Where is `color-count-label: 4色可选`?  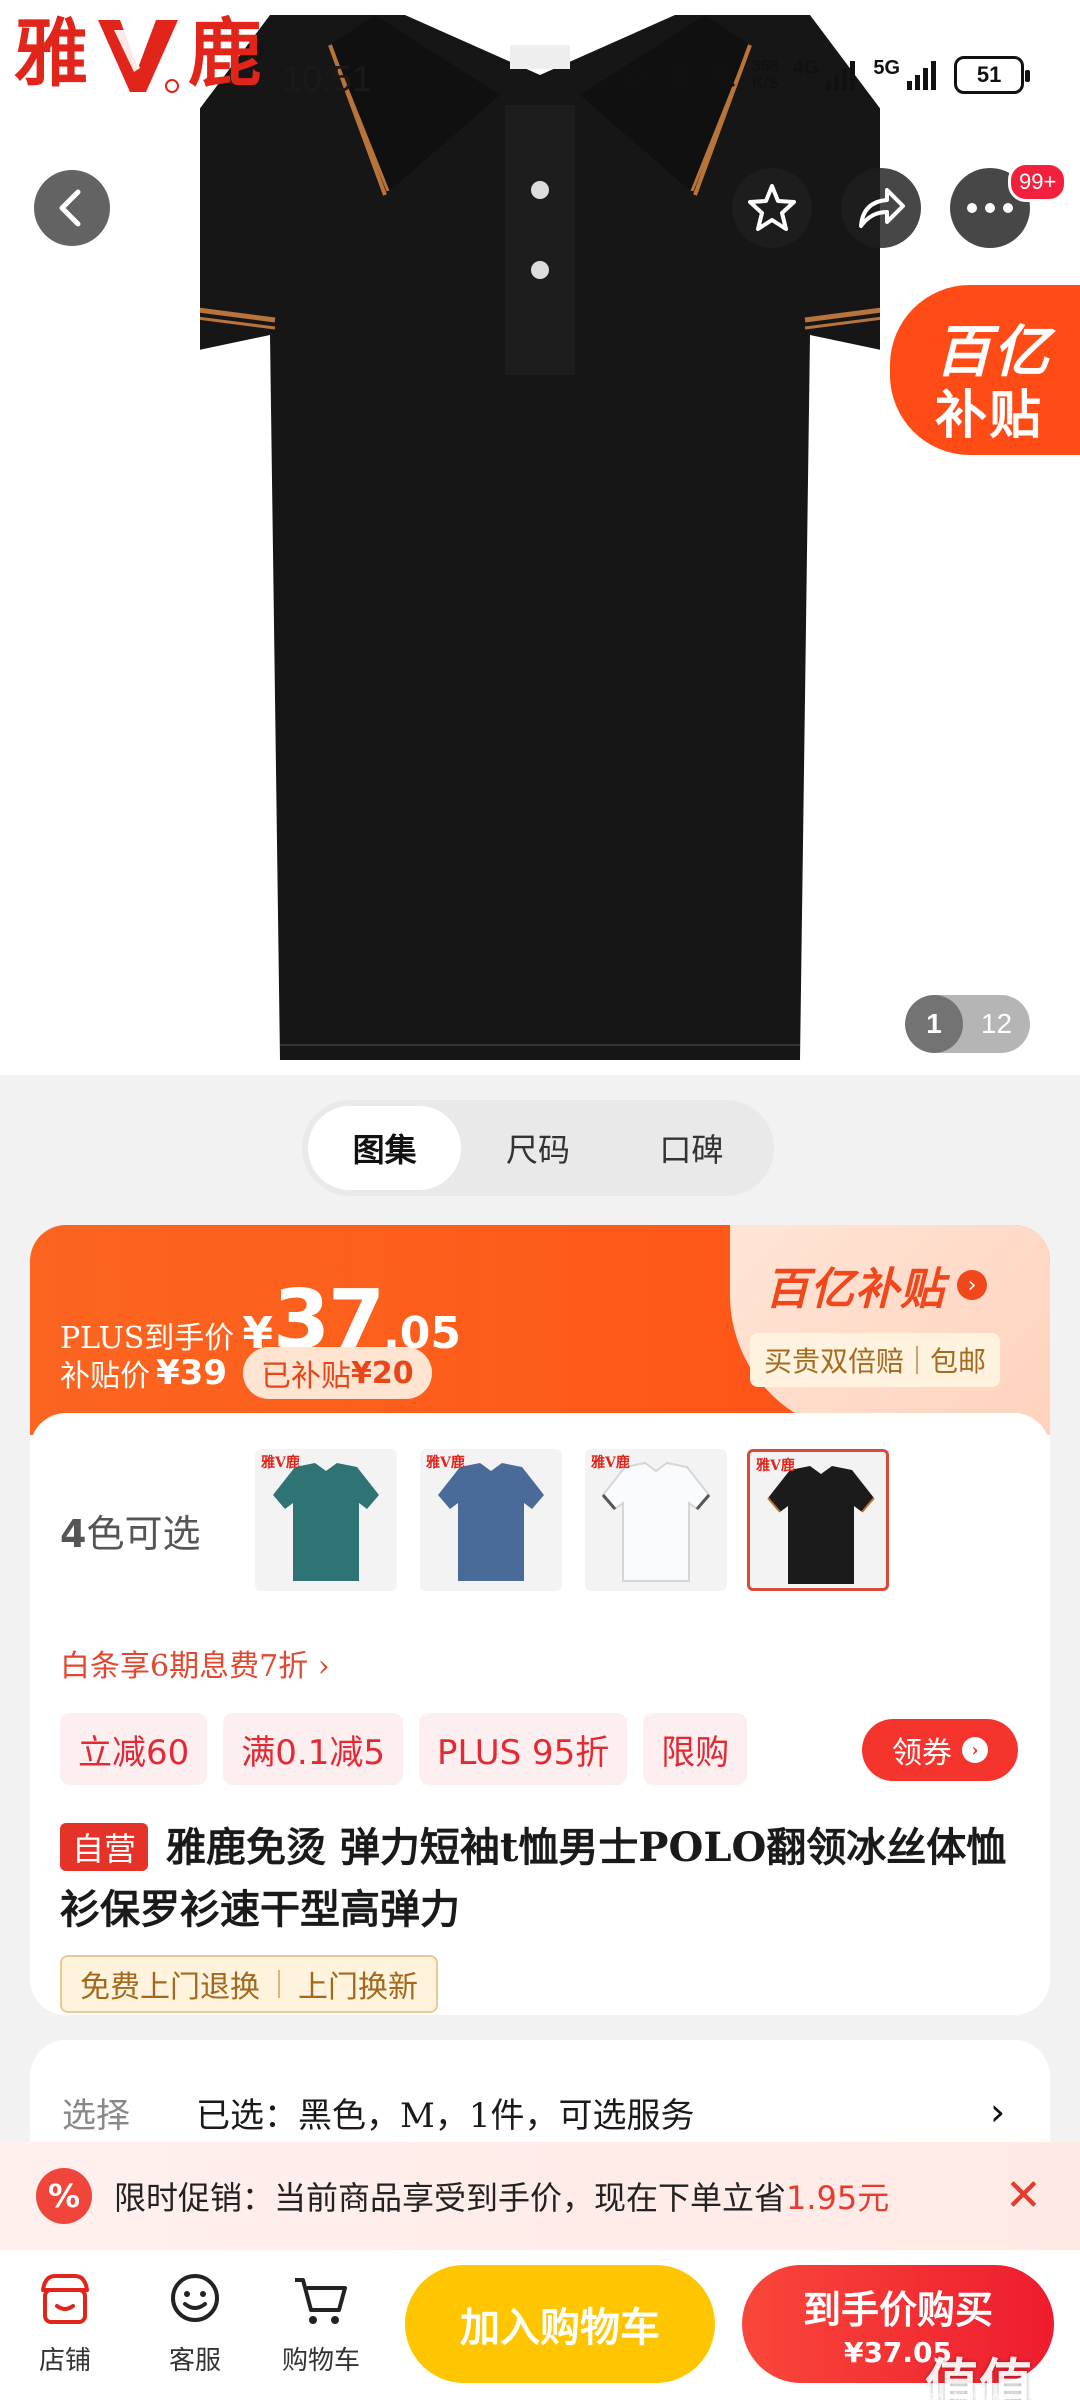
color-count-label: 4色可选 is located at coordinates (130, 1530).